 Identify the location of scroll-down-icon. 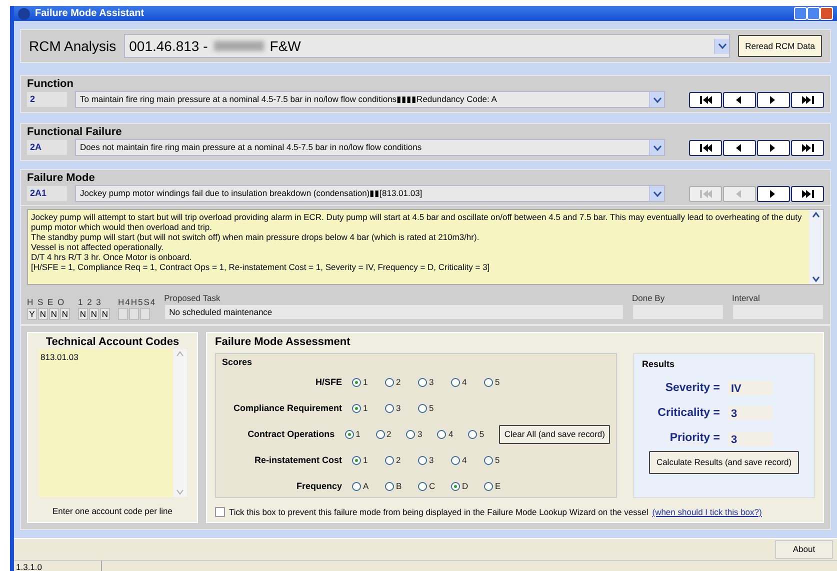
(816, 279).